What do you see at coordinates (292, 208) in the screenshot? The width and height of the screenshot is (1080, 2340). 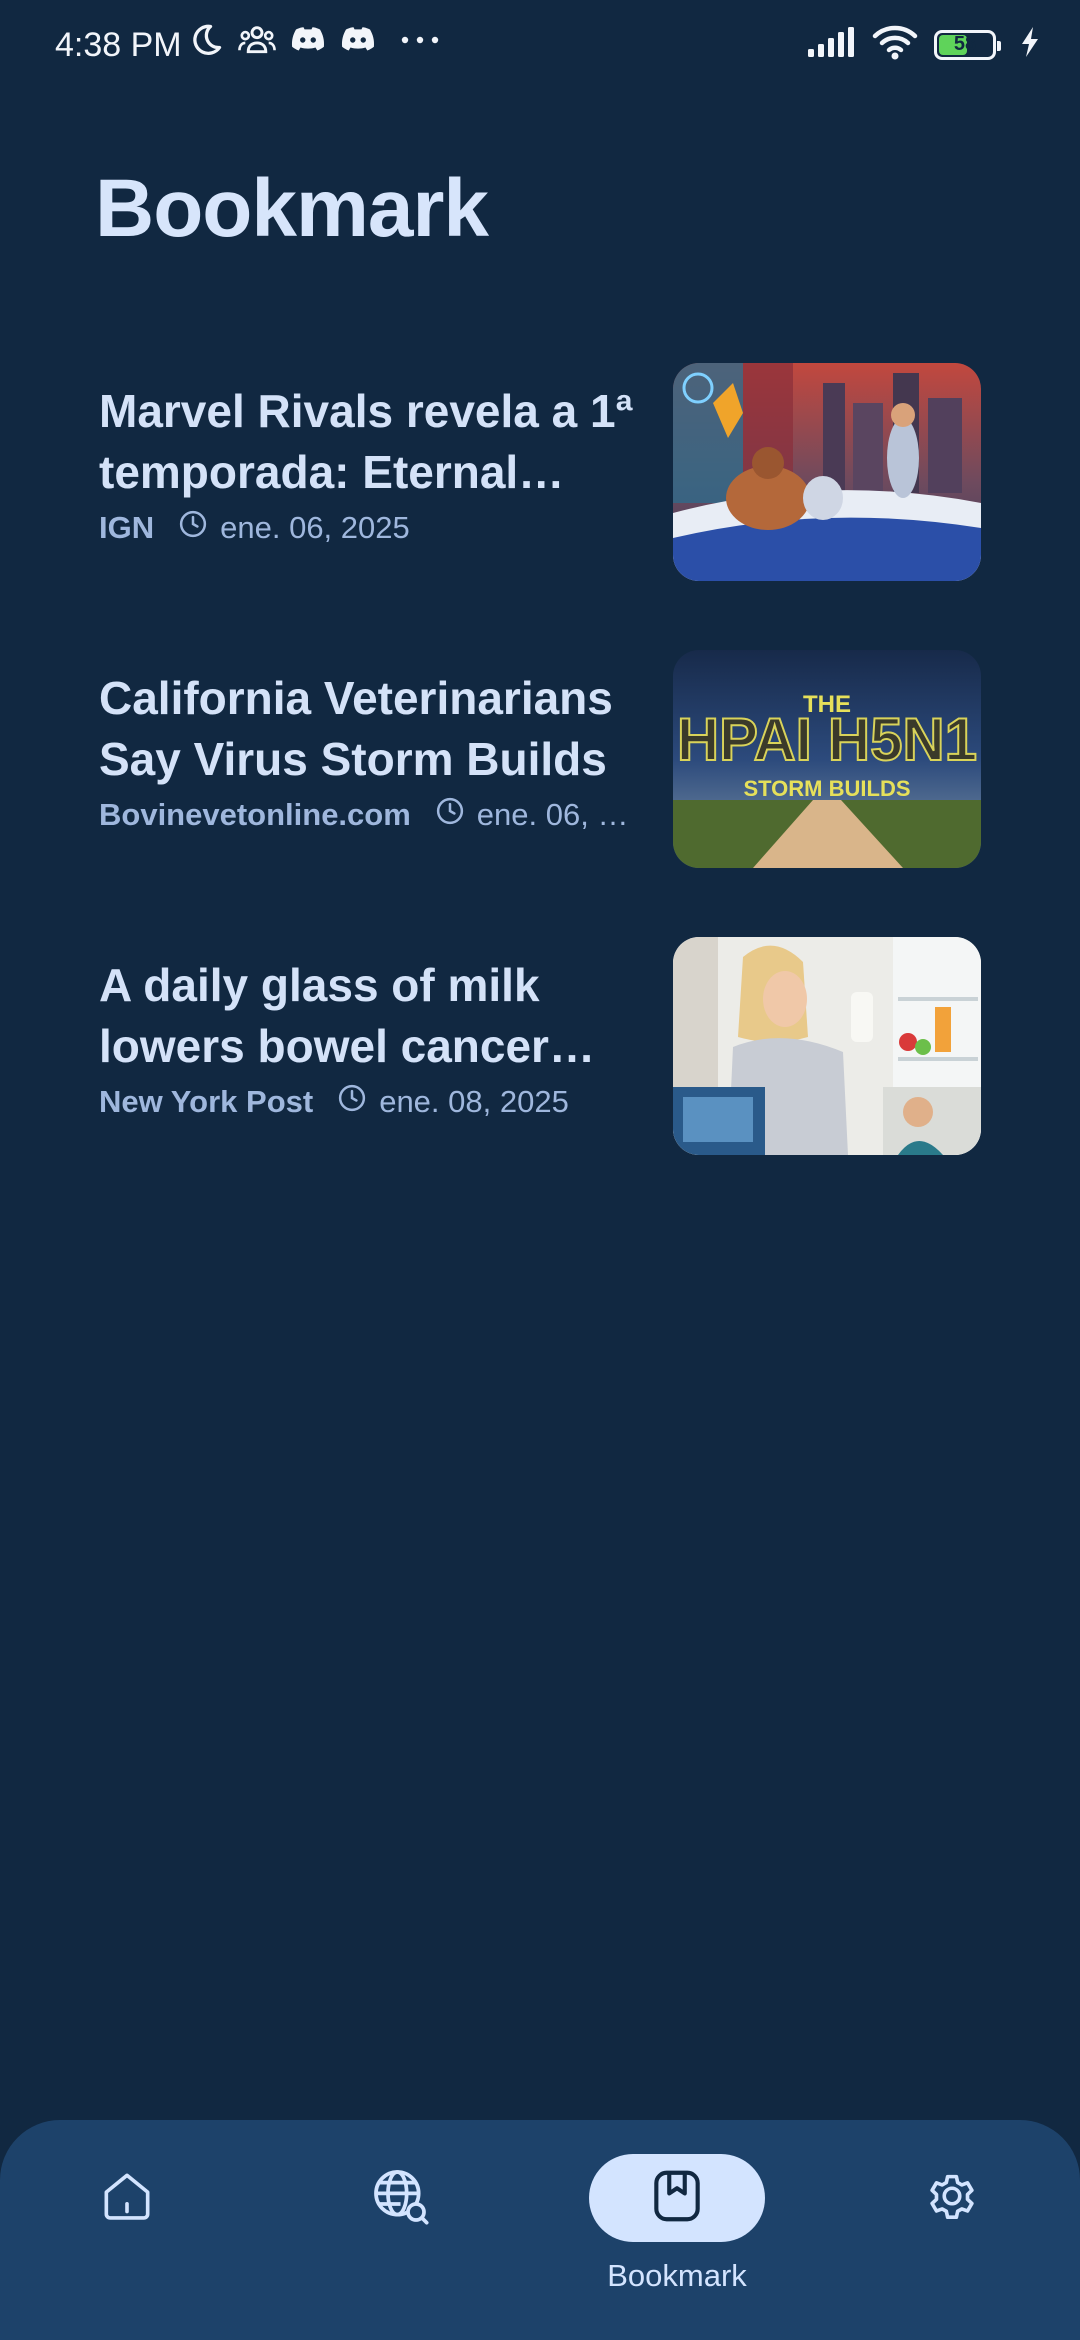 I see `page-title: Bookmark` at bounding box center [292, 208].